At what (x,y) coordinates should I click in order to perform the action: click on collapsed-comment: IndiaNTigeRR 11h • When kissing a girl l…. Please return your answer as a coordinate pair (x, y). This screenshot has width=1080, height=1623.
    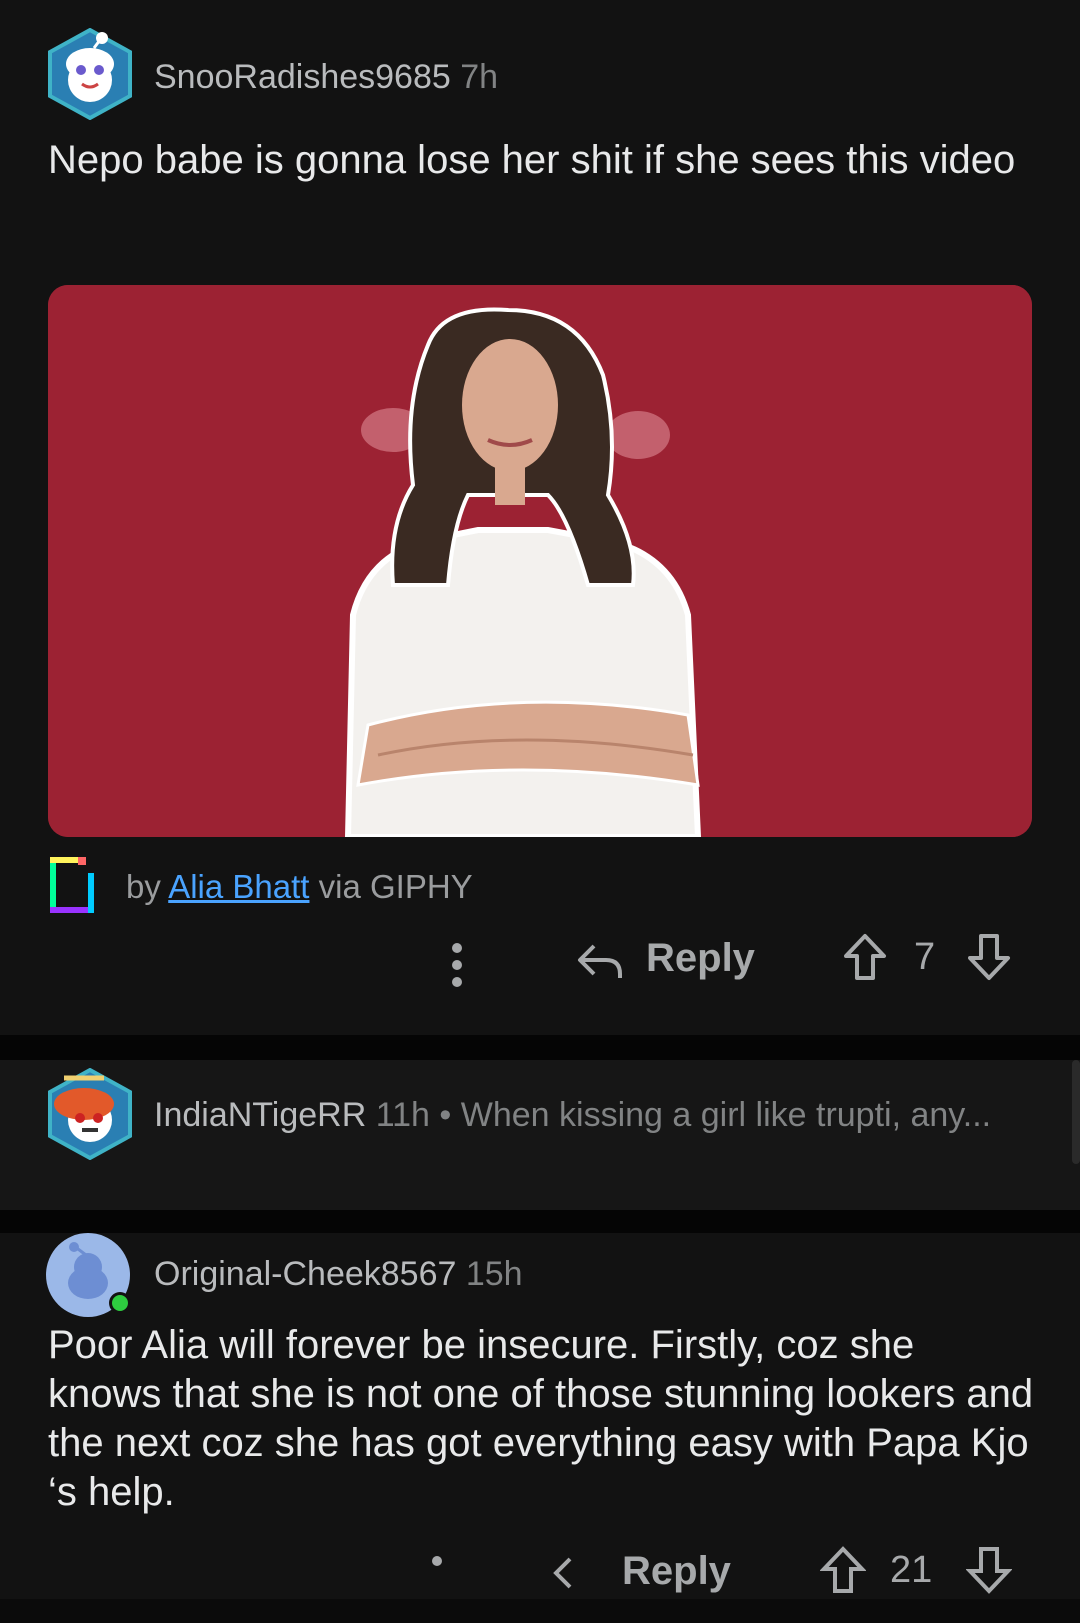
    Looking at the image, I should click on (540, 1135).